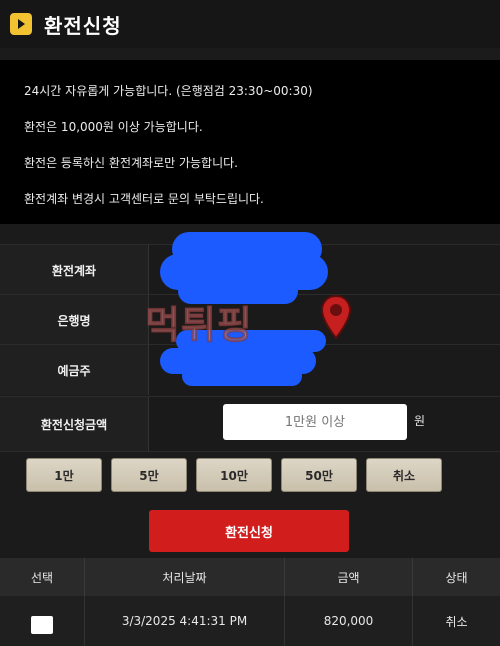 This screenshot has height=646, width=500. Describe the element at coordinates (199, 325) in the screenshot. I see `watermark-text: 먹튀핑` at that location.